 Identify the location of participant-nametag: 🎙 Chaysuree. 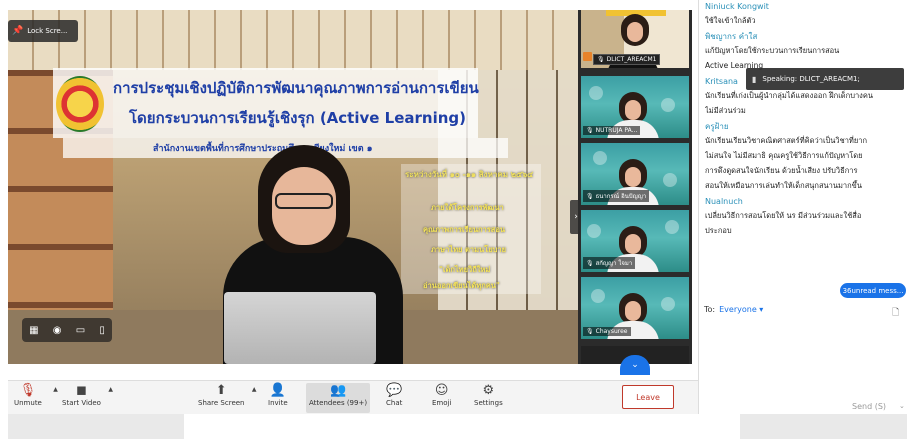
(607, 331).